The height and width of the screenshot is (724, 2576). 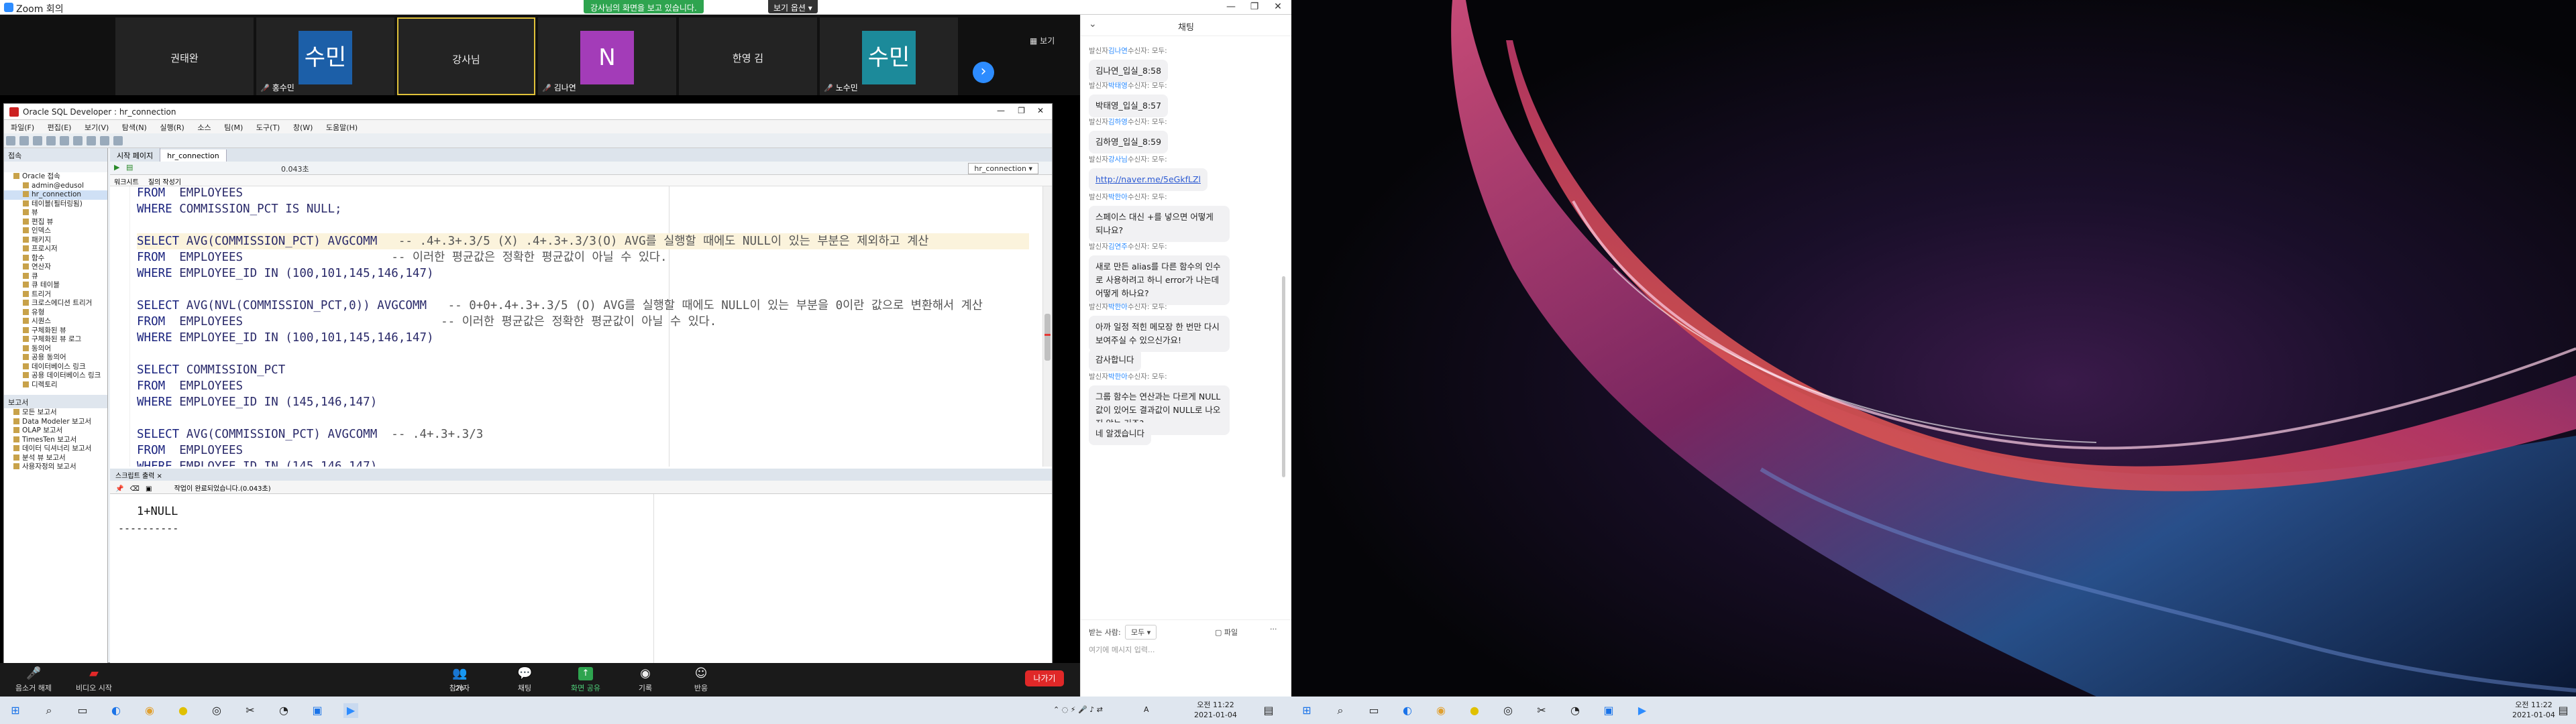 I want to click on sql-icon, so click(x=118, y=140).